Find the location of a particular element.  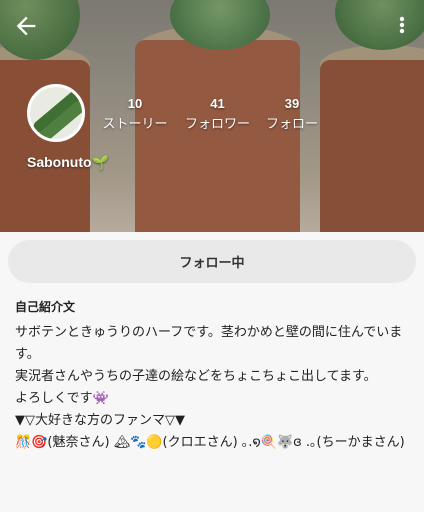

bio-line: 実況者さんやうちの子達の絵などをちょこちょこ出してます。 is located at coordinates (196, 376).